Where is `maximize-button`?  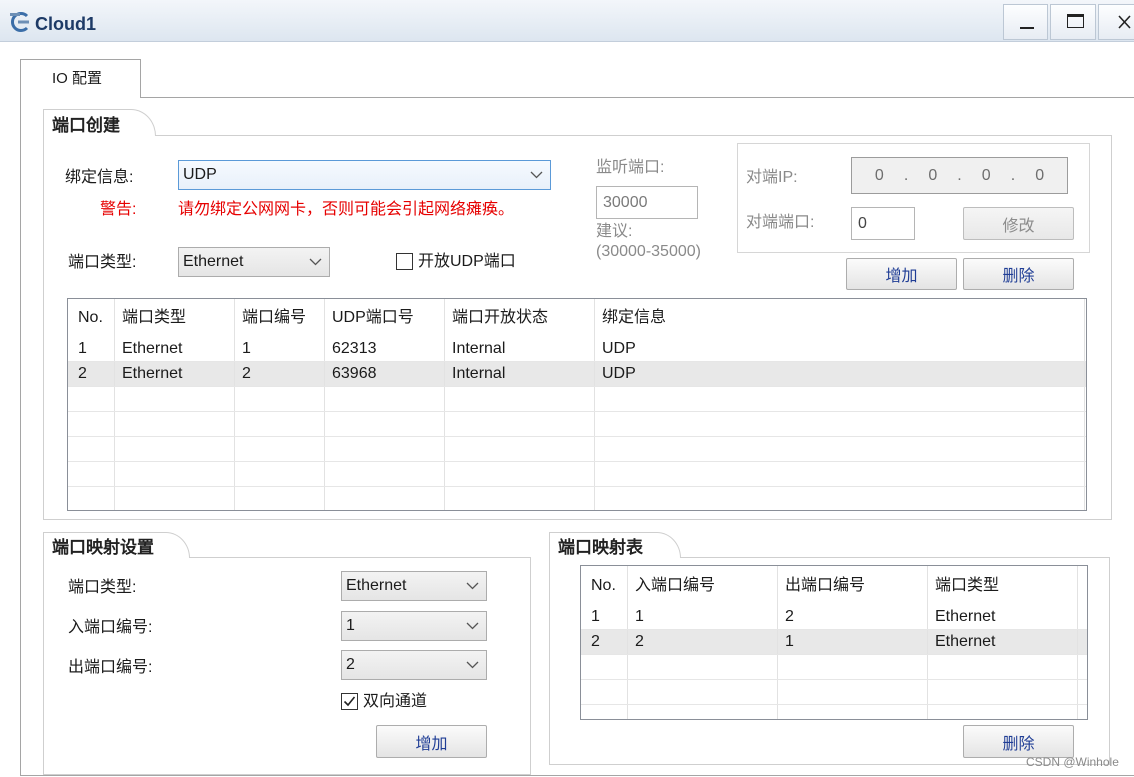
maximize-button is located at coordinates (1073, 22).